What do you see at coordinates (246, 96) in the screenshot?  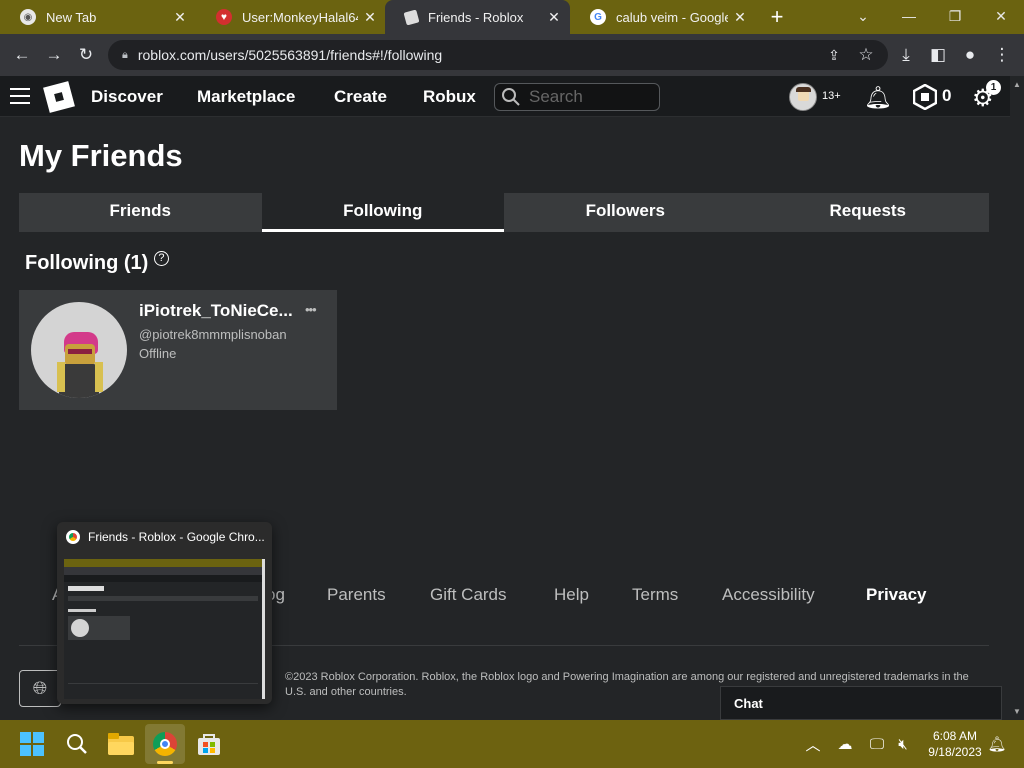 I see `nav-marketplace: Marketplace` at bounding box center [246, 96].